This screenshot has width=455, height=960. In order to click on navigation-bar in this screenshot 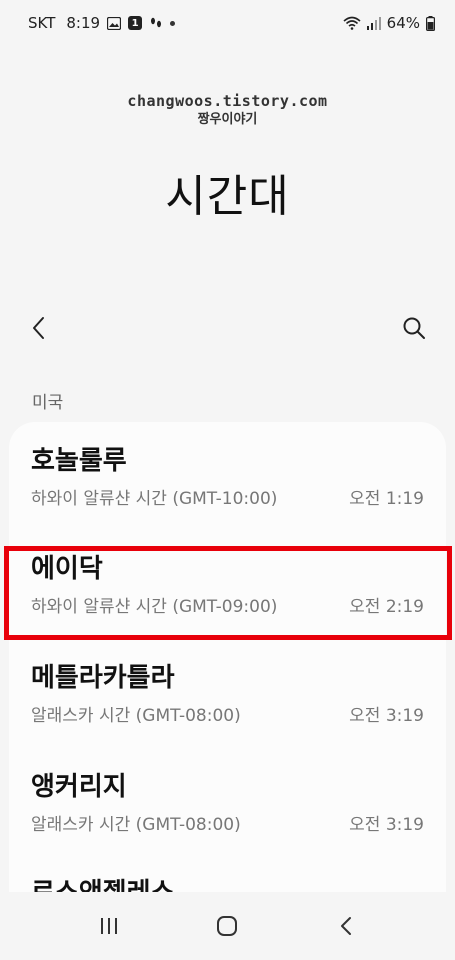, I will do `click(227, 926)`.